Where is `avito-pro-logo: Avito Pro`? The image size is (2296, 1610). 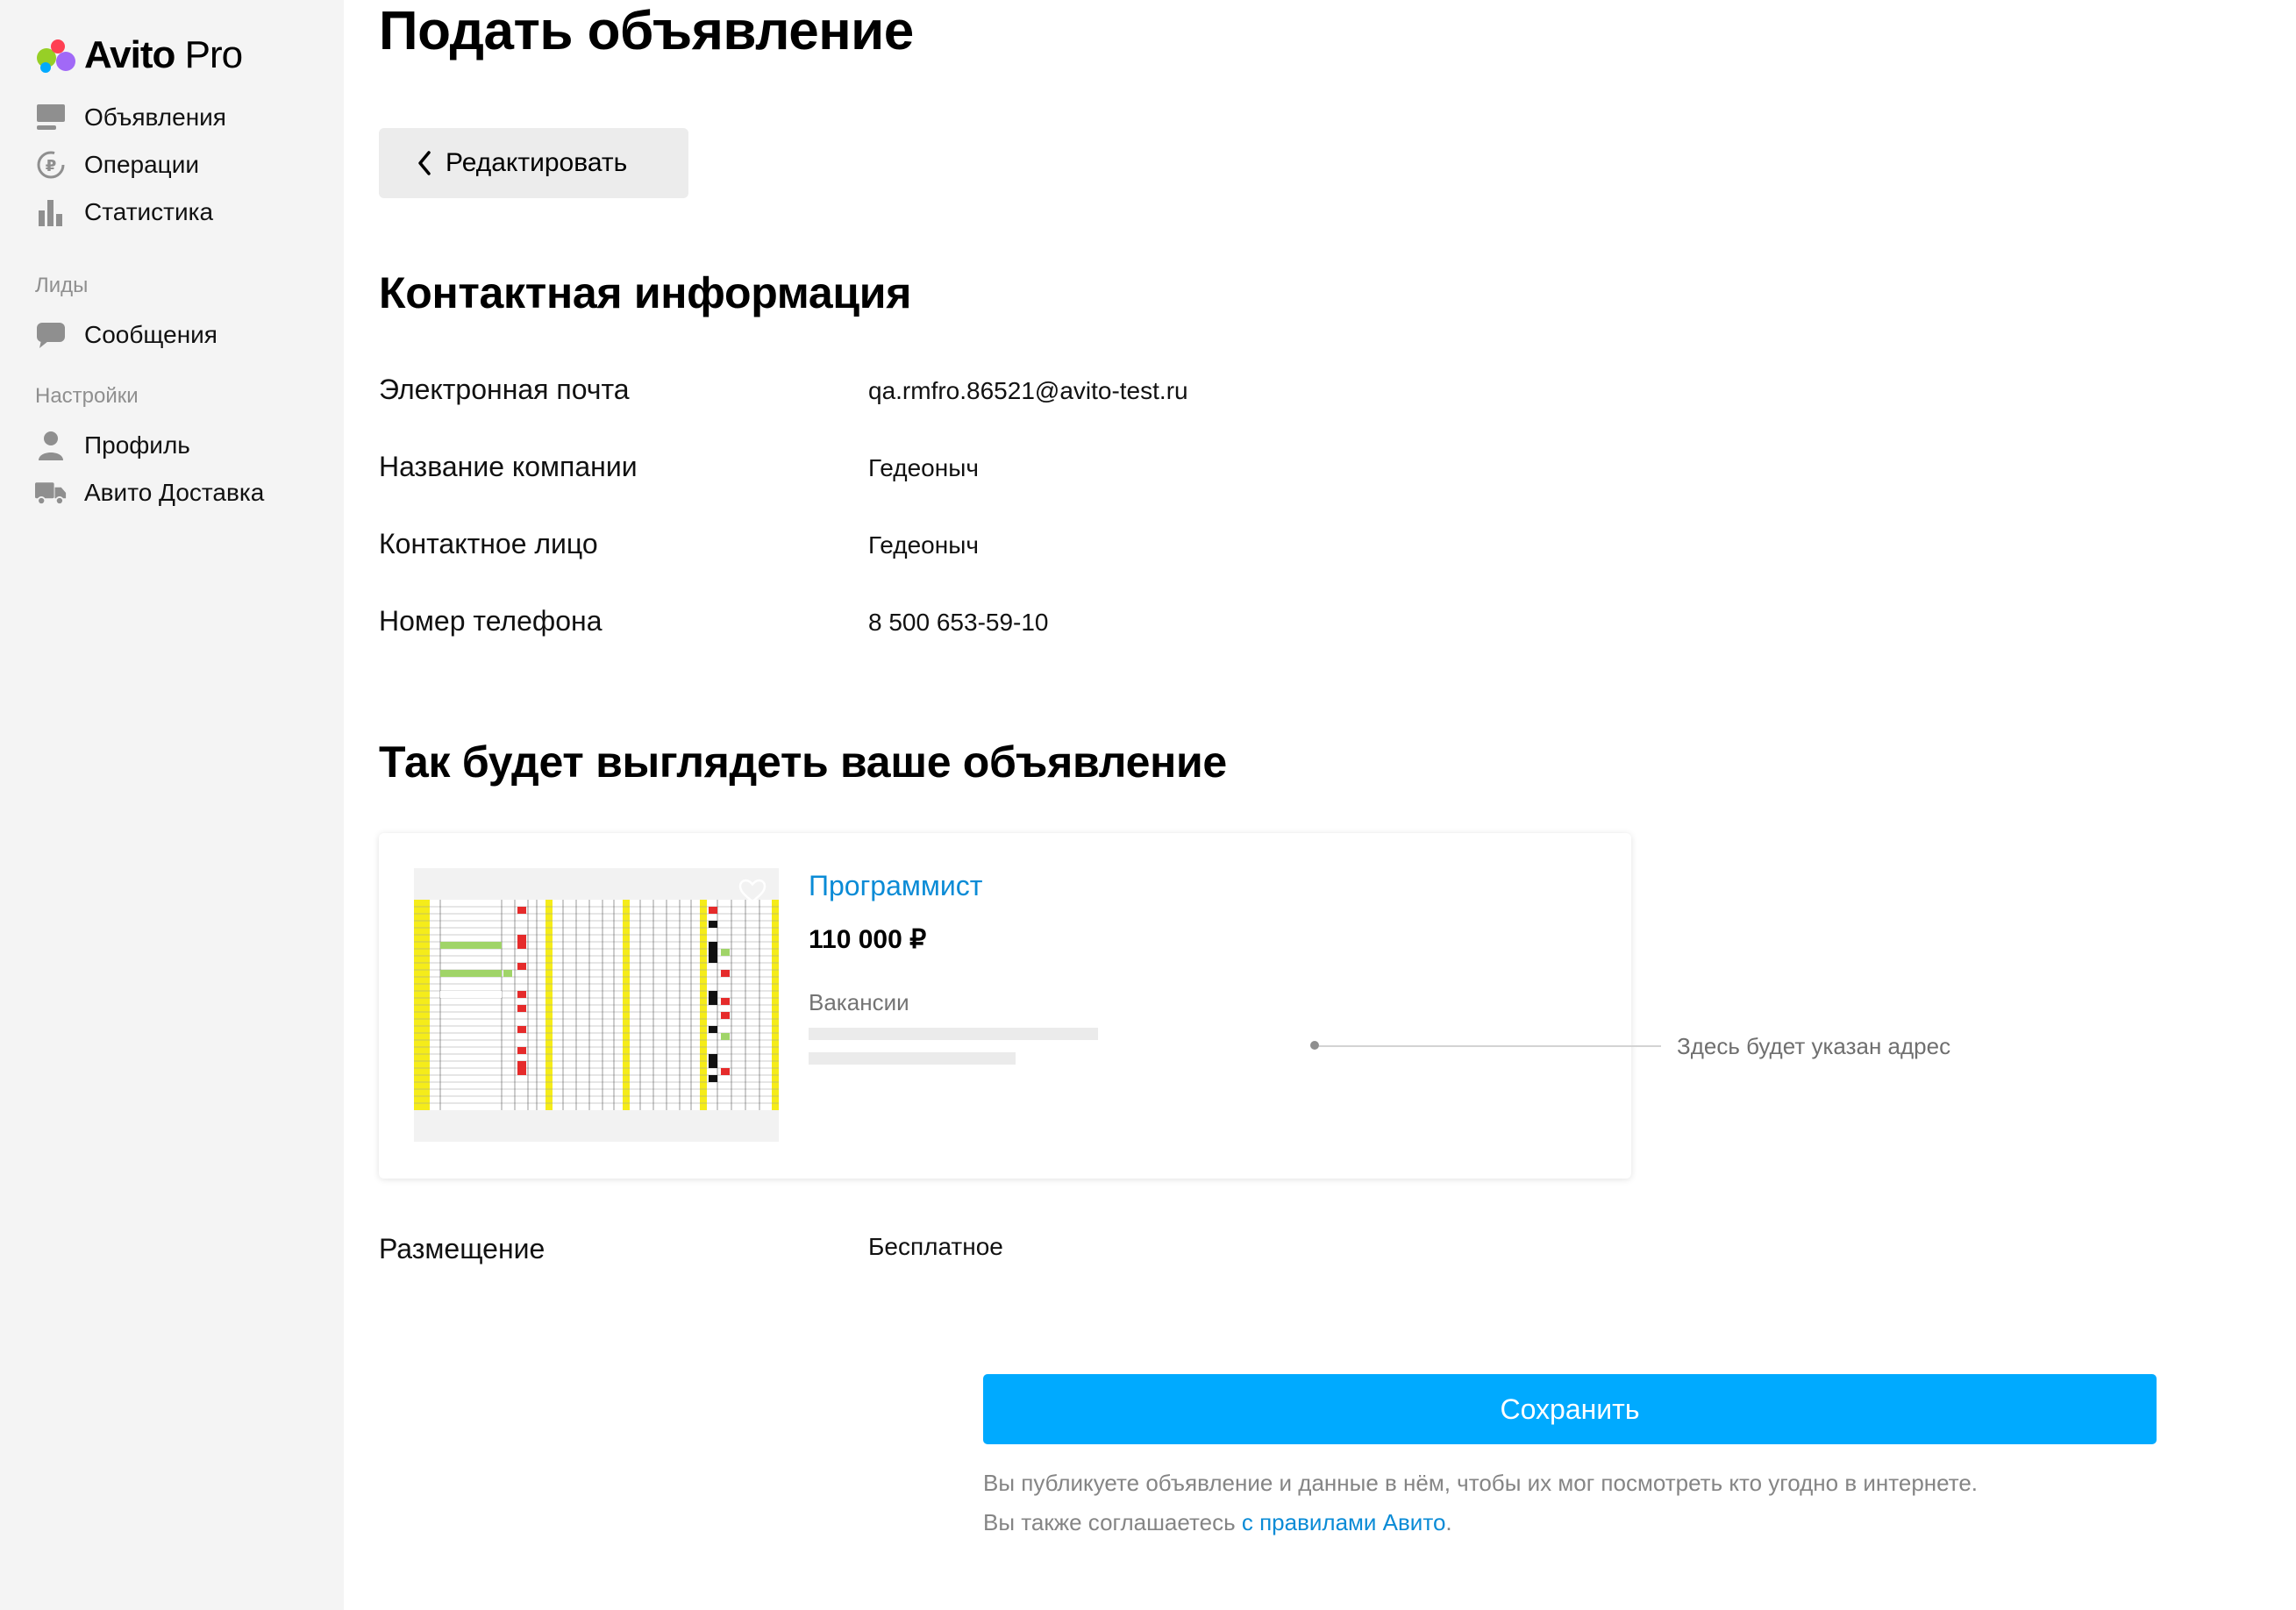
avito-pro-logo: Avito Pro is located at coordinates (139, 55).